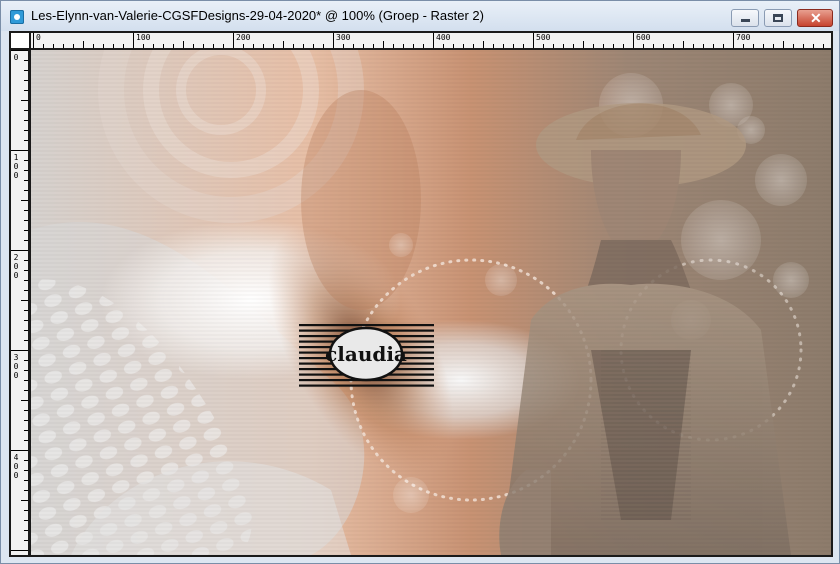 The width and height of the screenshot is (840, 564). I want to click on ruler-label: 4 0 0, so click(16, 466).